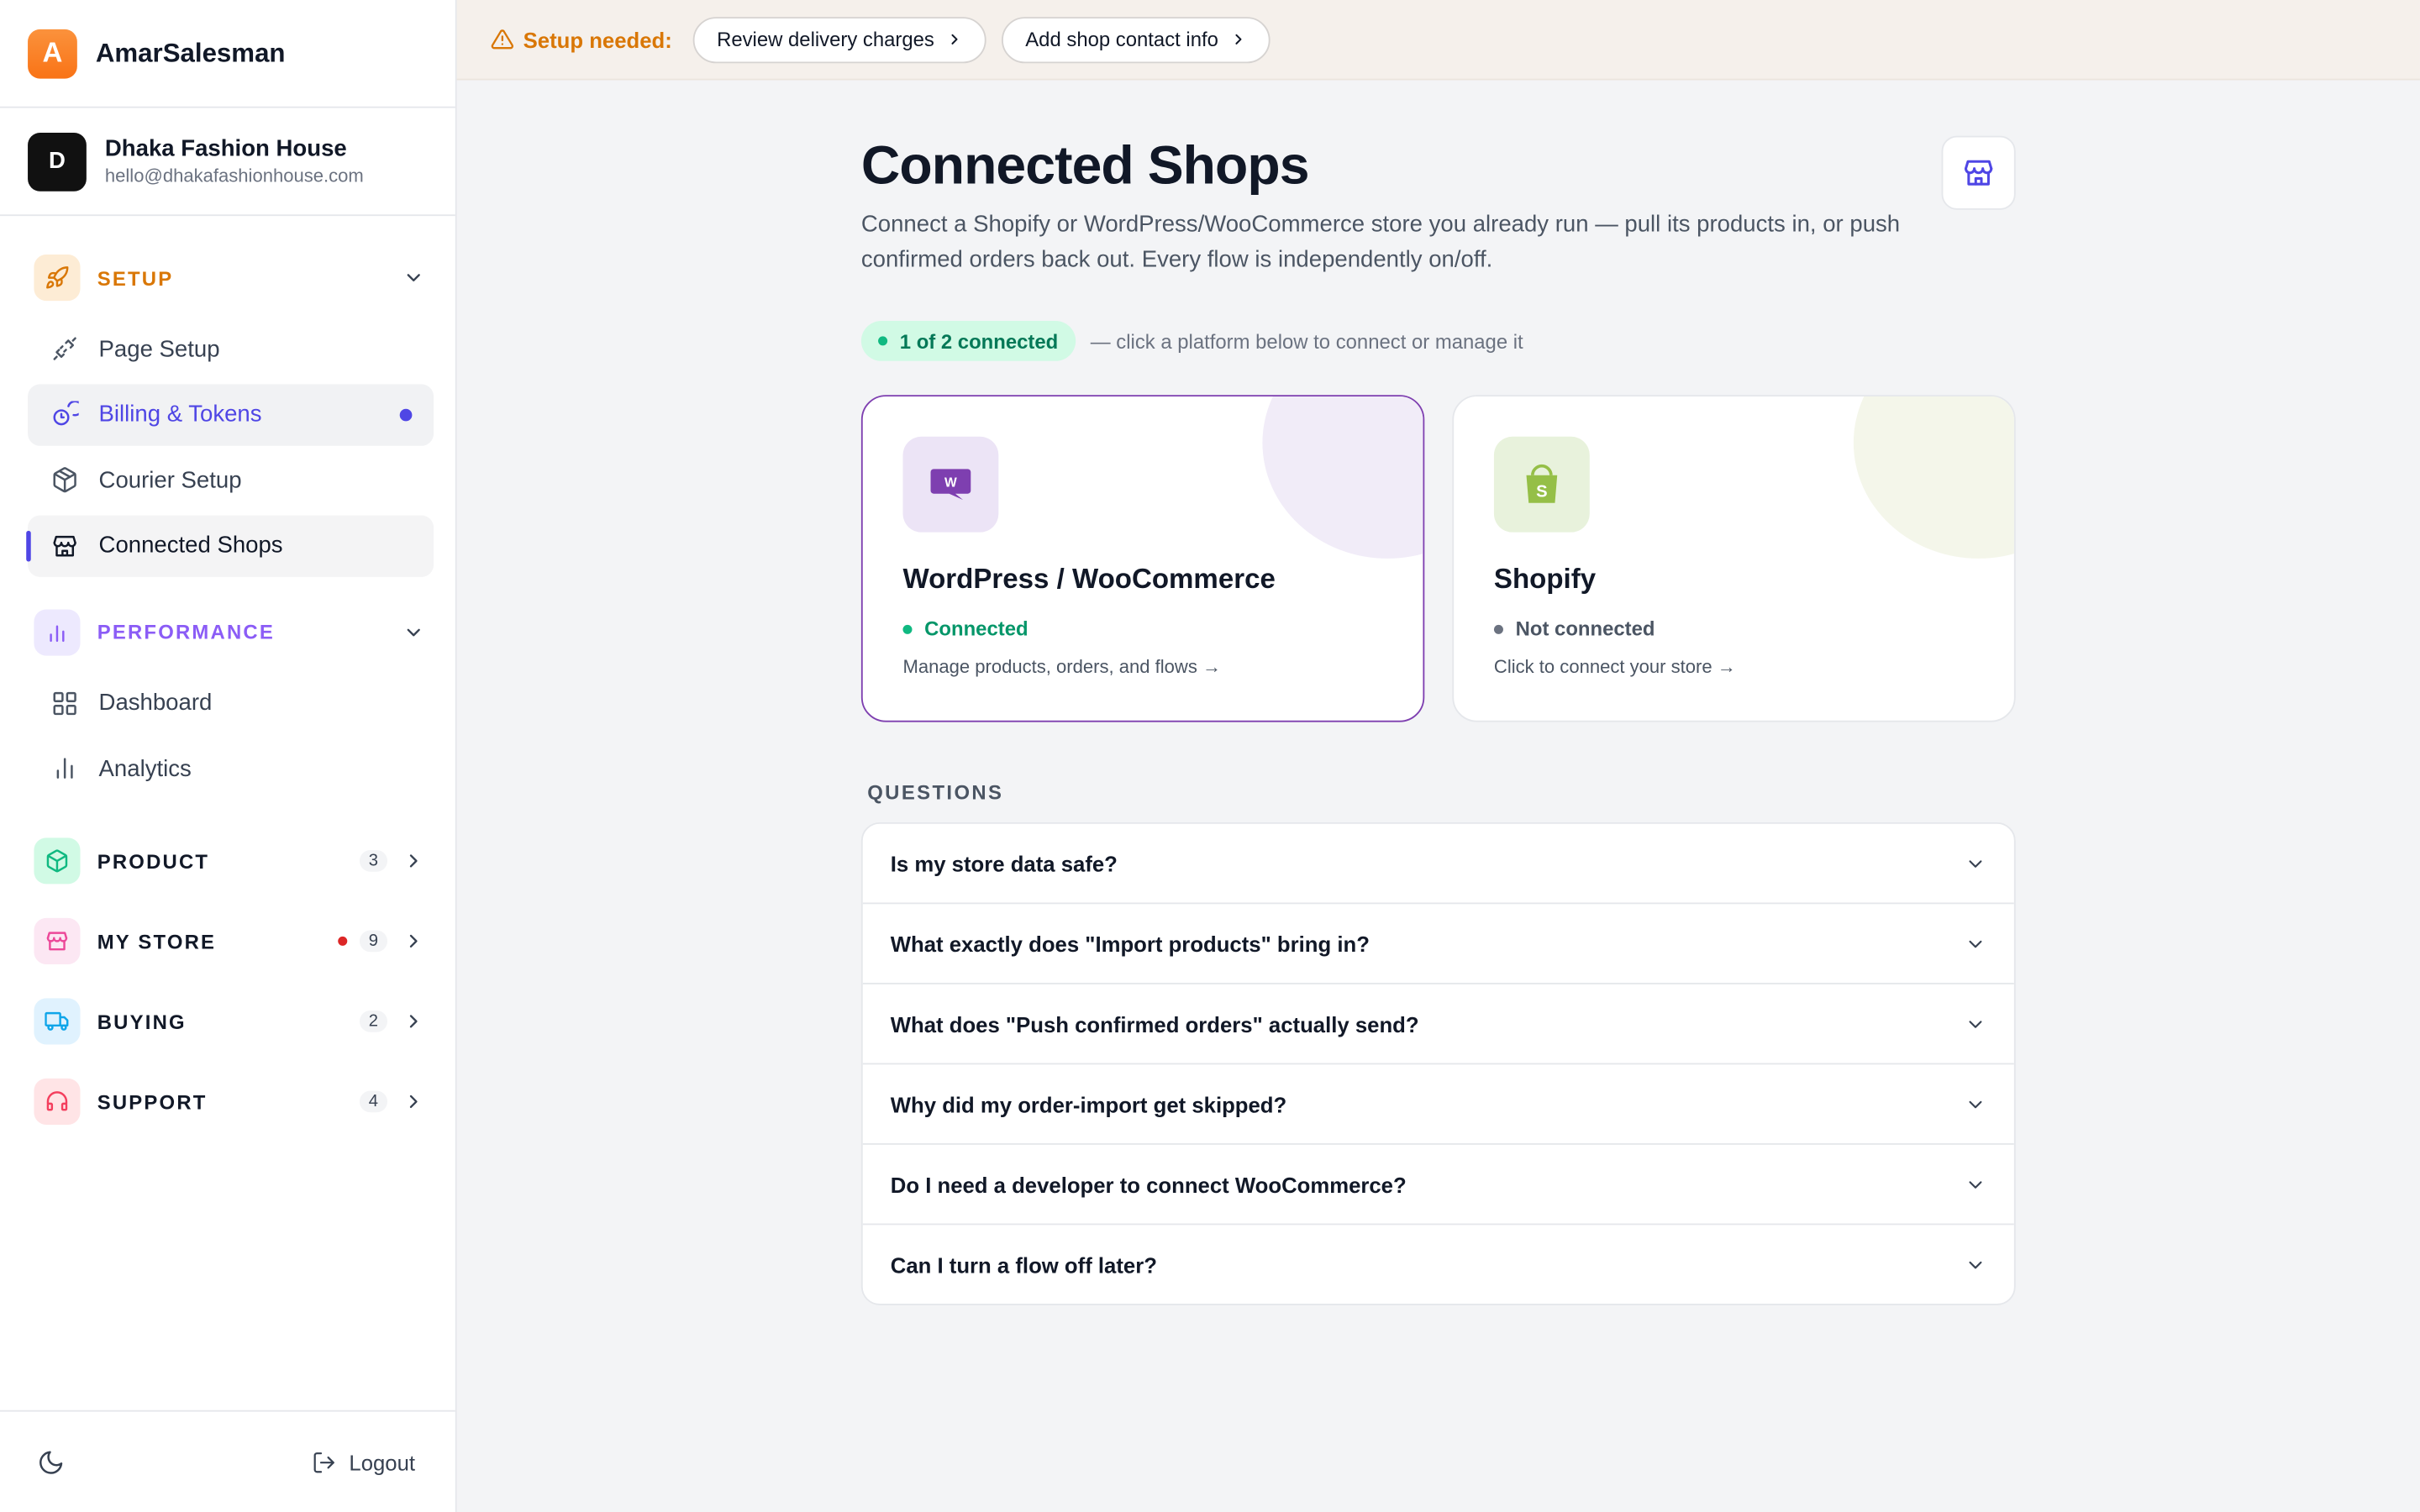  What do you see at coordinates (1062, 666) in the screenshot?
I see `card-subtitle: Manage products, orders, and flows →` at bounding box center [1062, 666].